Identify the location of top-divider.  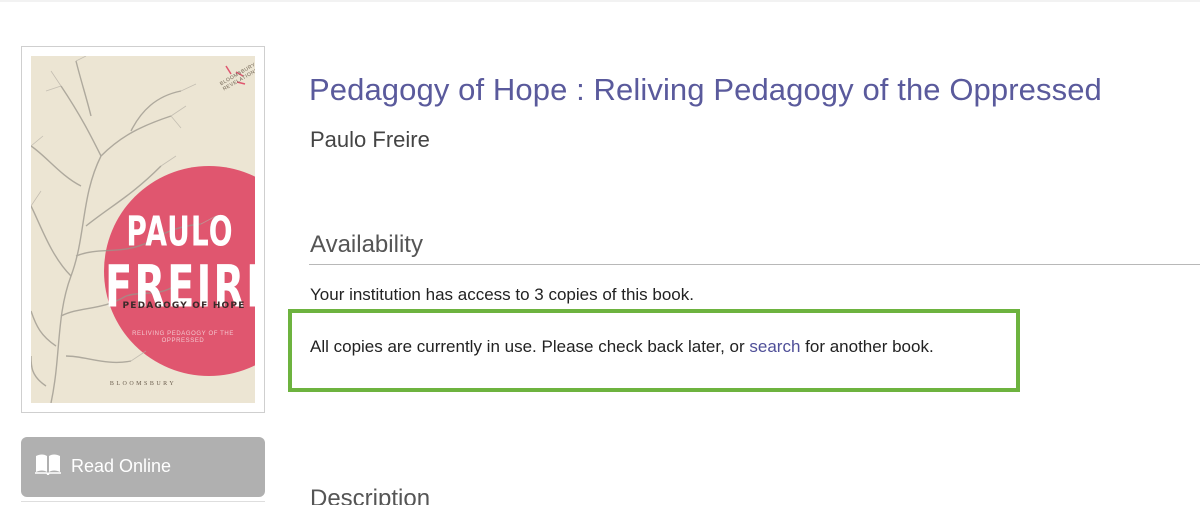
(600, 1).